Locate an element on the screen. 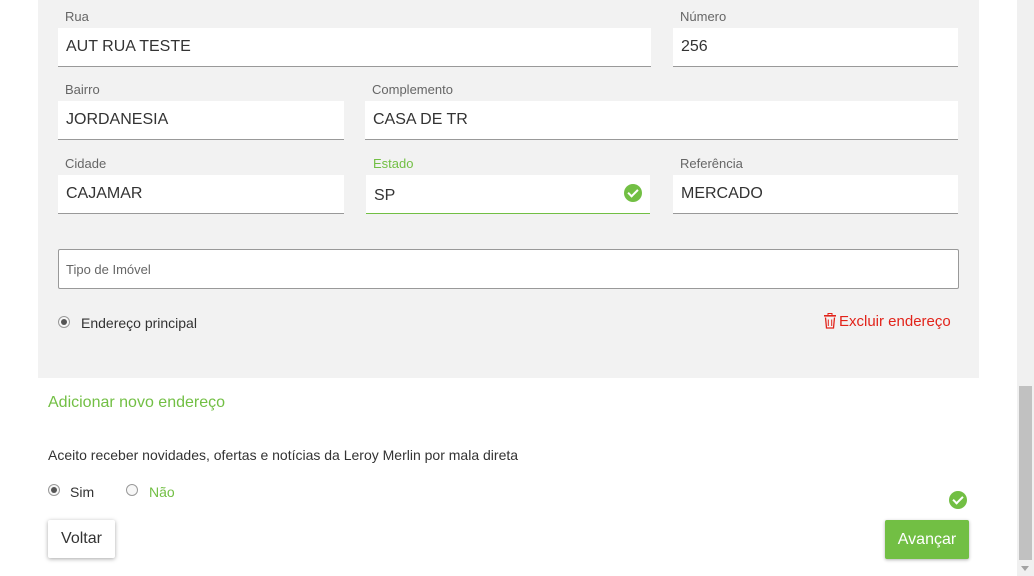 The width and height of the screenshot is (1034, 576). complement-input-box is located at coordinates (661, 120).